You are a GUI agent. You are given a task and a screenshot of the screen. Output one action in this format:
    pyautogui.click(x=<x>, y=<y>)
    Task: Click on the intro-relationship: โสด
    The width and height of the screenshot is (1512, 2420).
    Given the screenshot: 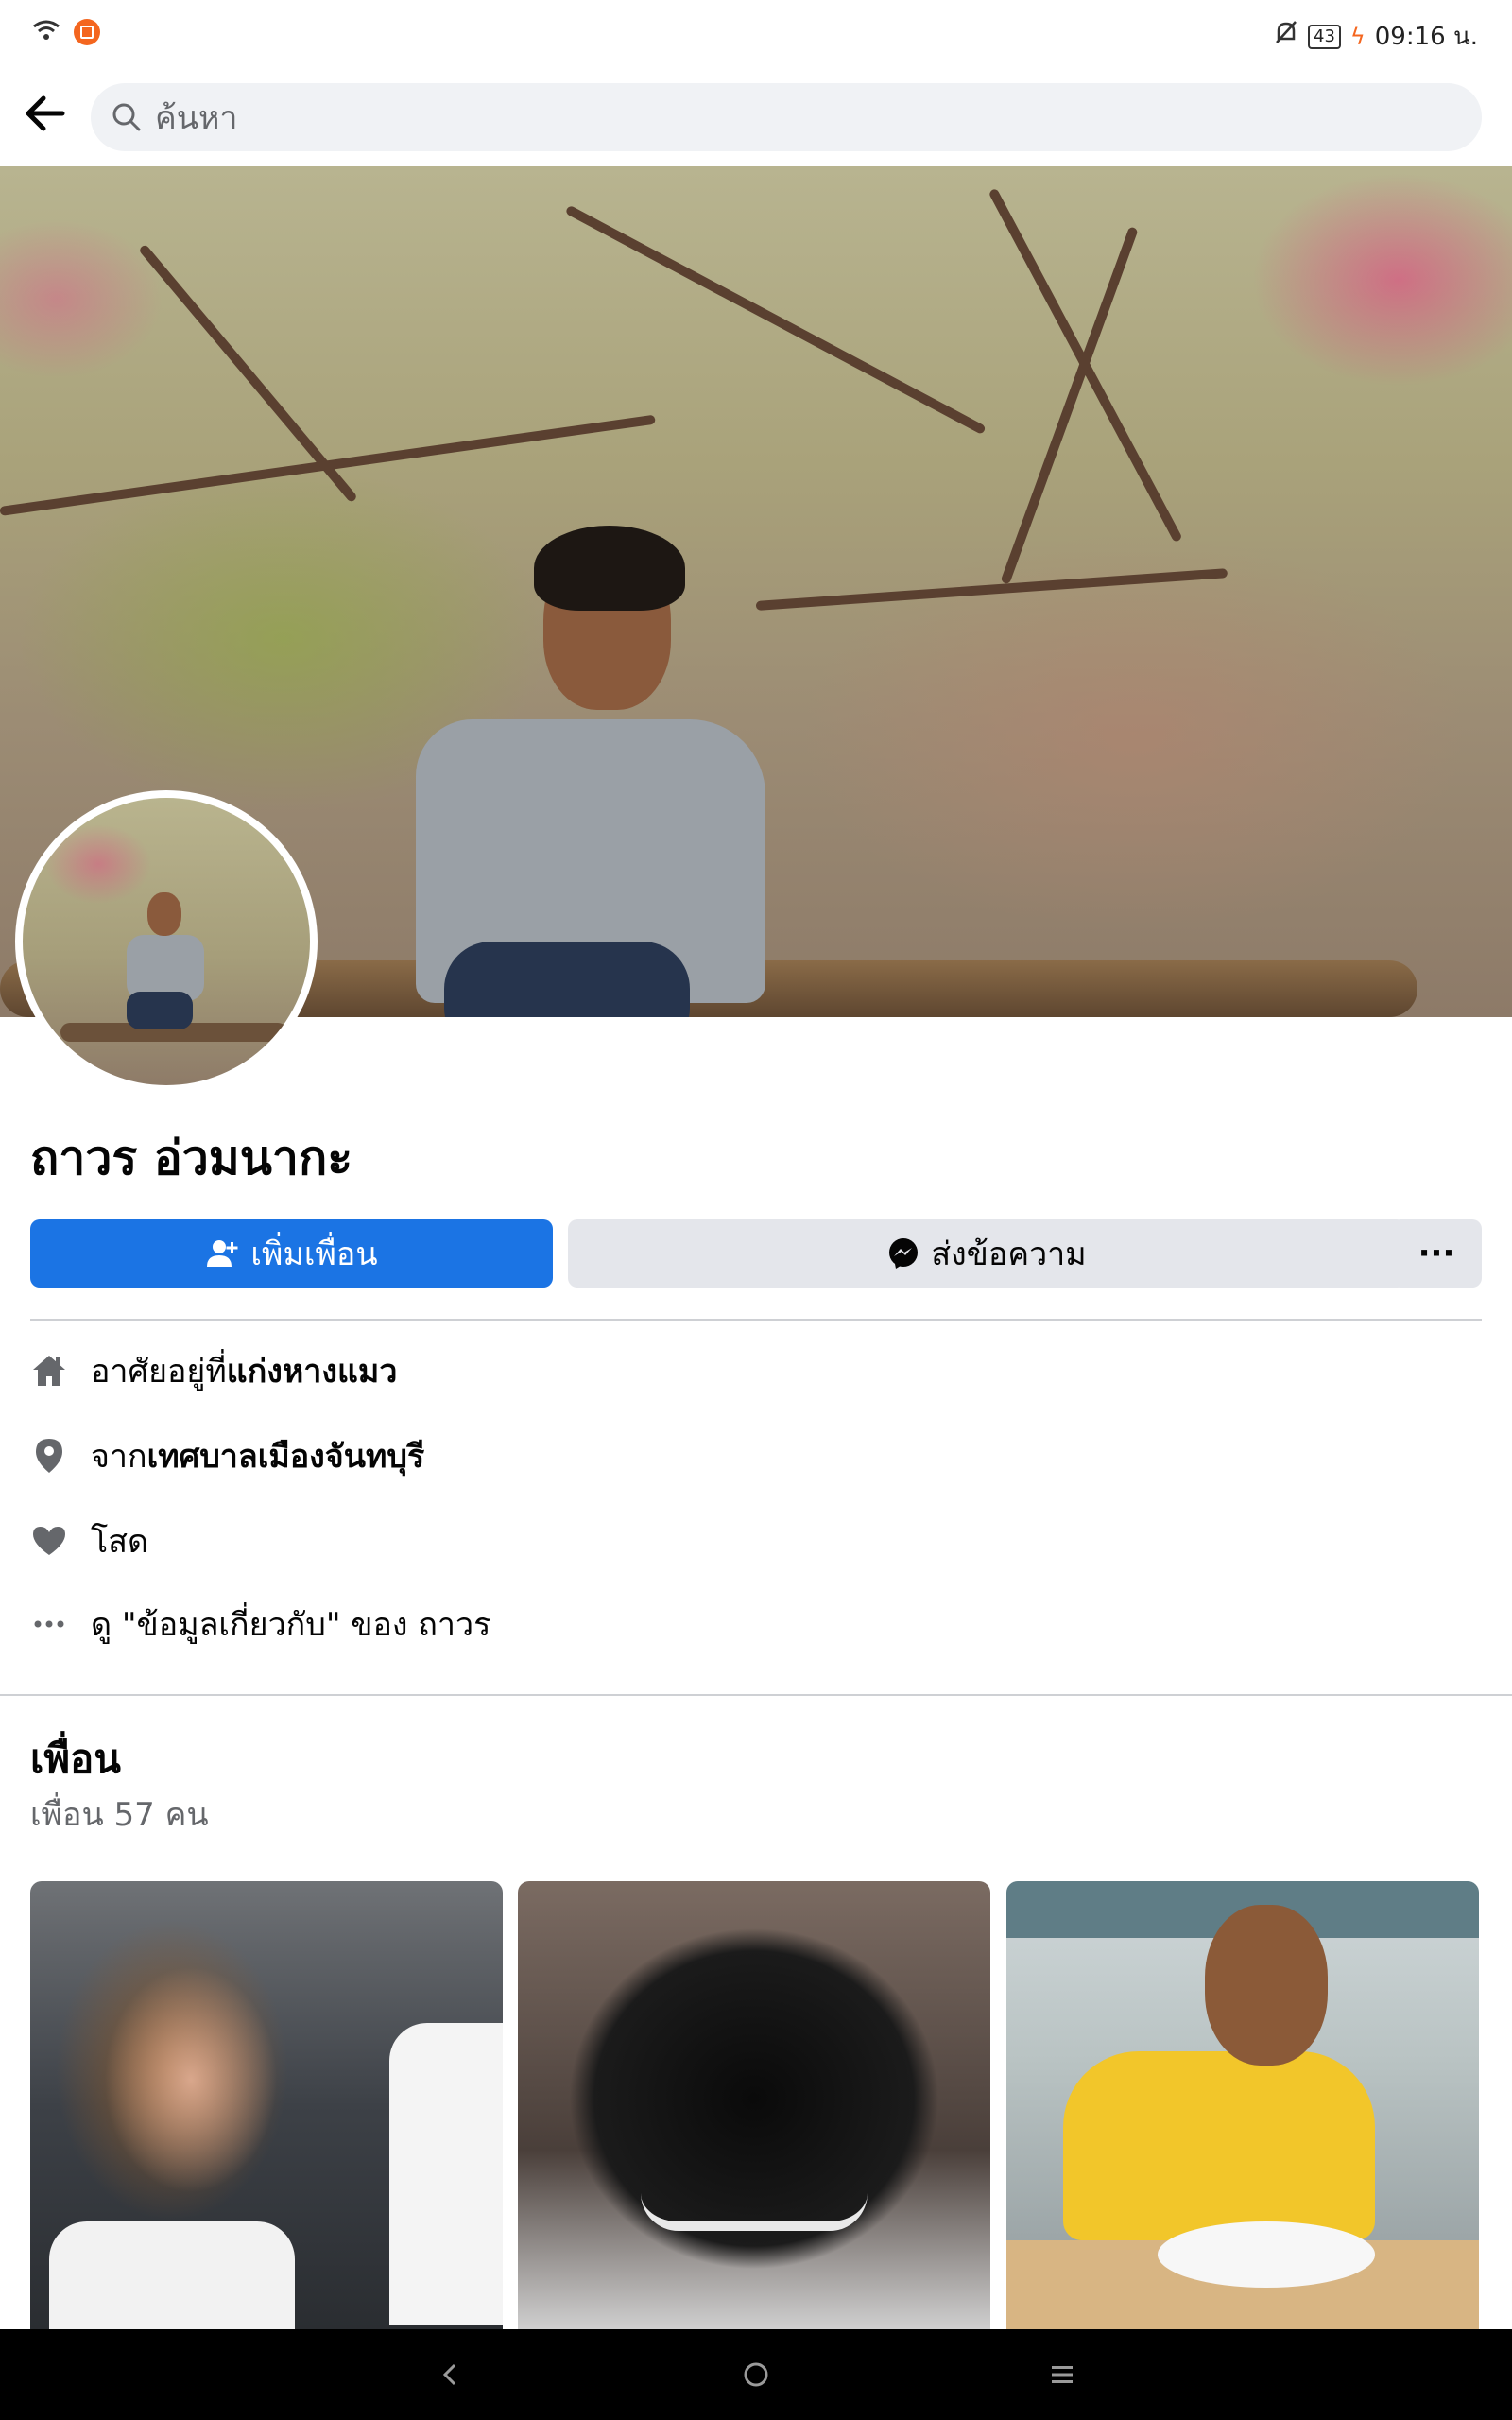 What is the action you would take?
    pyautogui.click(x=89, y=1540)
    